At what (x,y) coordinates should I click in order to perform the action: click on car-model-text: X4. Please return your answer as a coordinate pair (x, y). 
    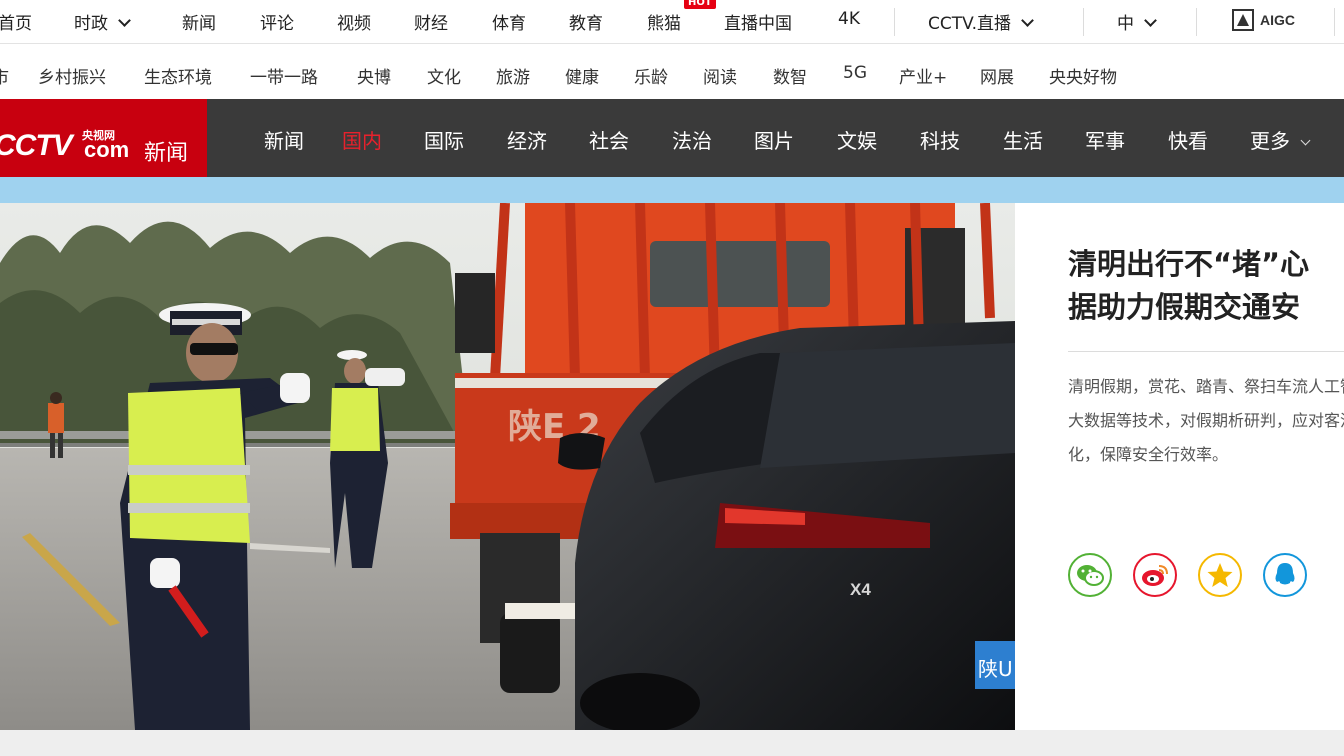
    Looking at the image, I should click on (860, 589).